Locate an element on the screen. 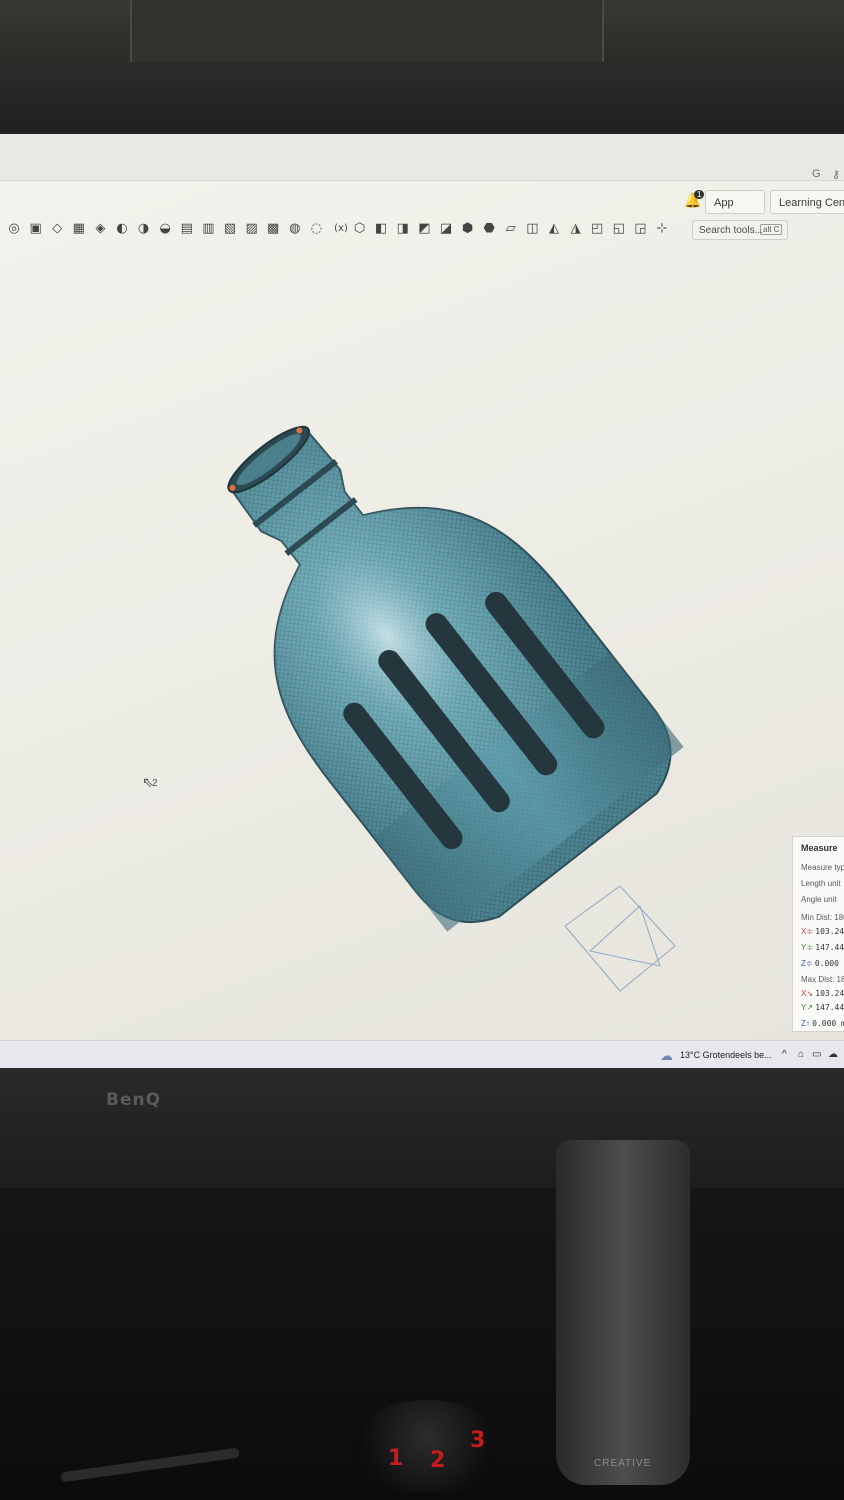  mirror-icon: ◌ is located at coordinates (316, 229).